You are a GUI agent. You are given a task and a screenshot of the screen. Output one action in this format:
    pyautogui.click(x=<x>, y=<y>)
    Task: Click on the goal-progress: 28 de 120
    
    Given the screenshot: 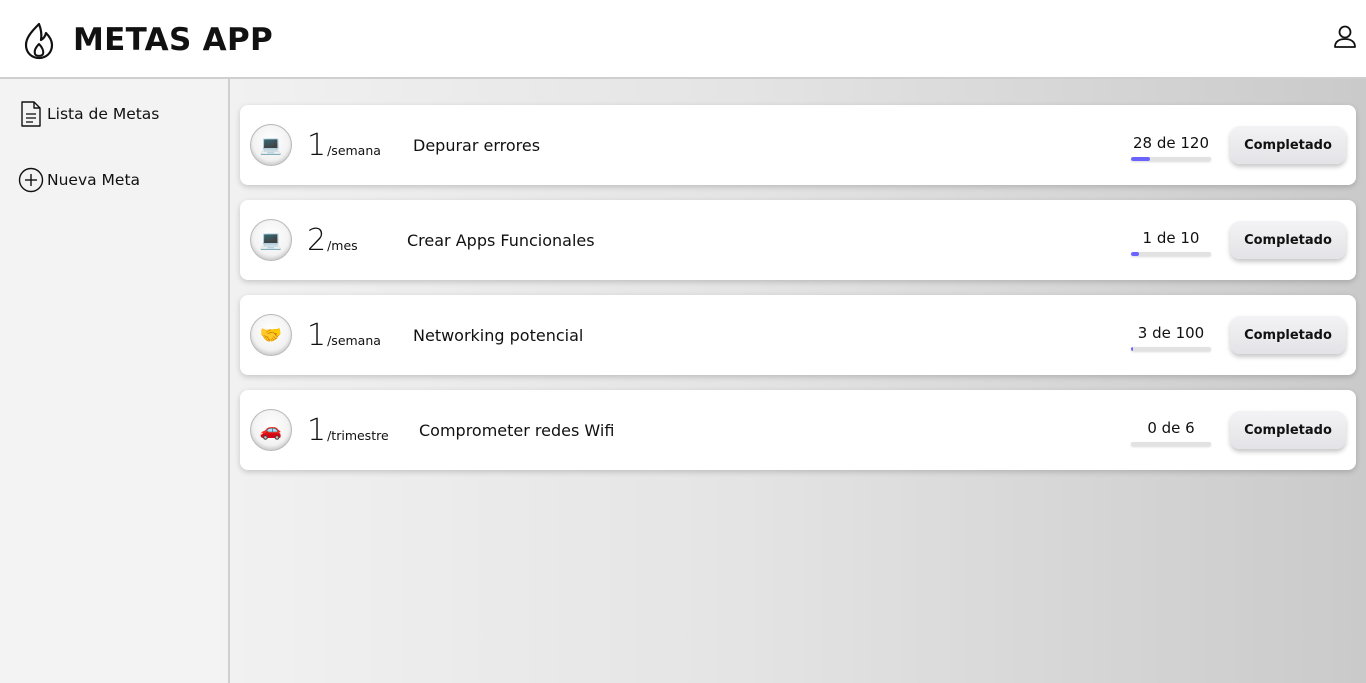 What is the action you would take?
    pyautogui.click(x=1171, y=147)
    